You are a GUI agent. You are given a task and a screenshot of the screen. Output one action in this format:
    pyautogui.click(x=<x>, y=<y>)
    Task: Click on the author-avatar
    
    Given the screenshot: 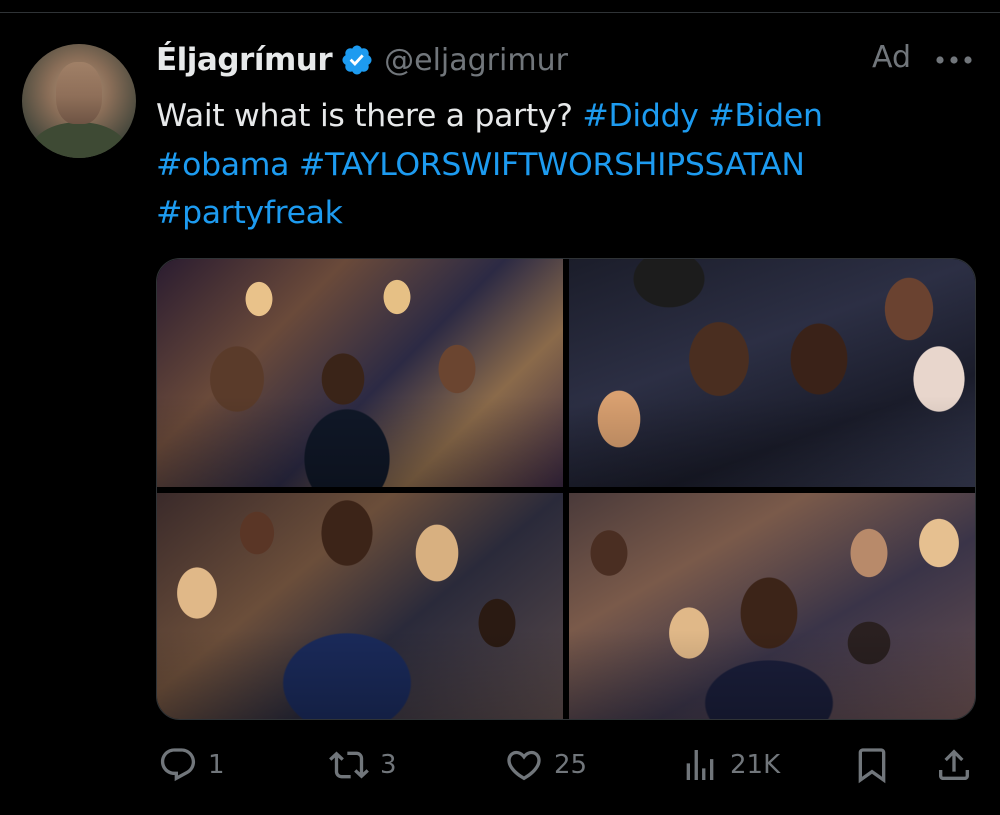 What is the action you would take?
    pyautogui.click(x=79, y=101)
    